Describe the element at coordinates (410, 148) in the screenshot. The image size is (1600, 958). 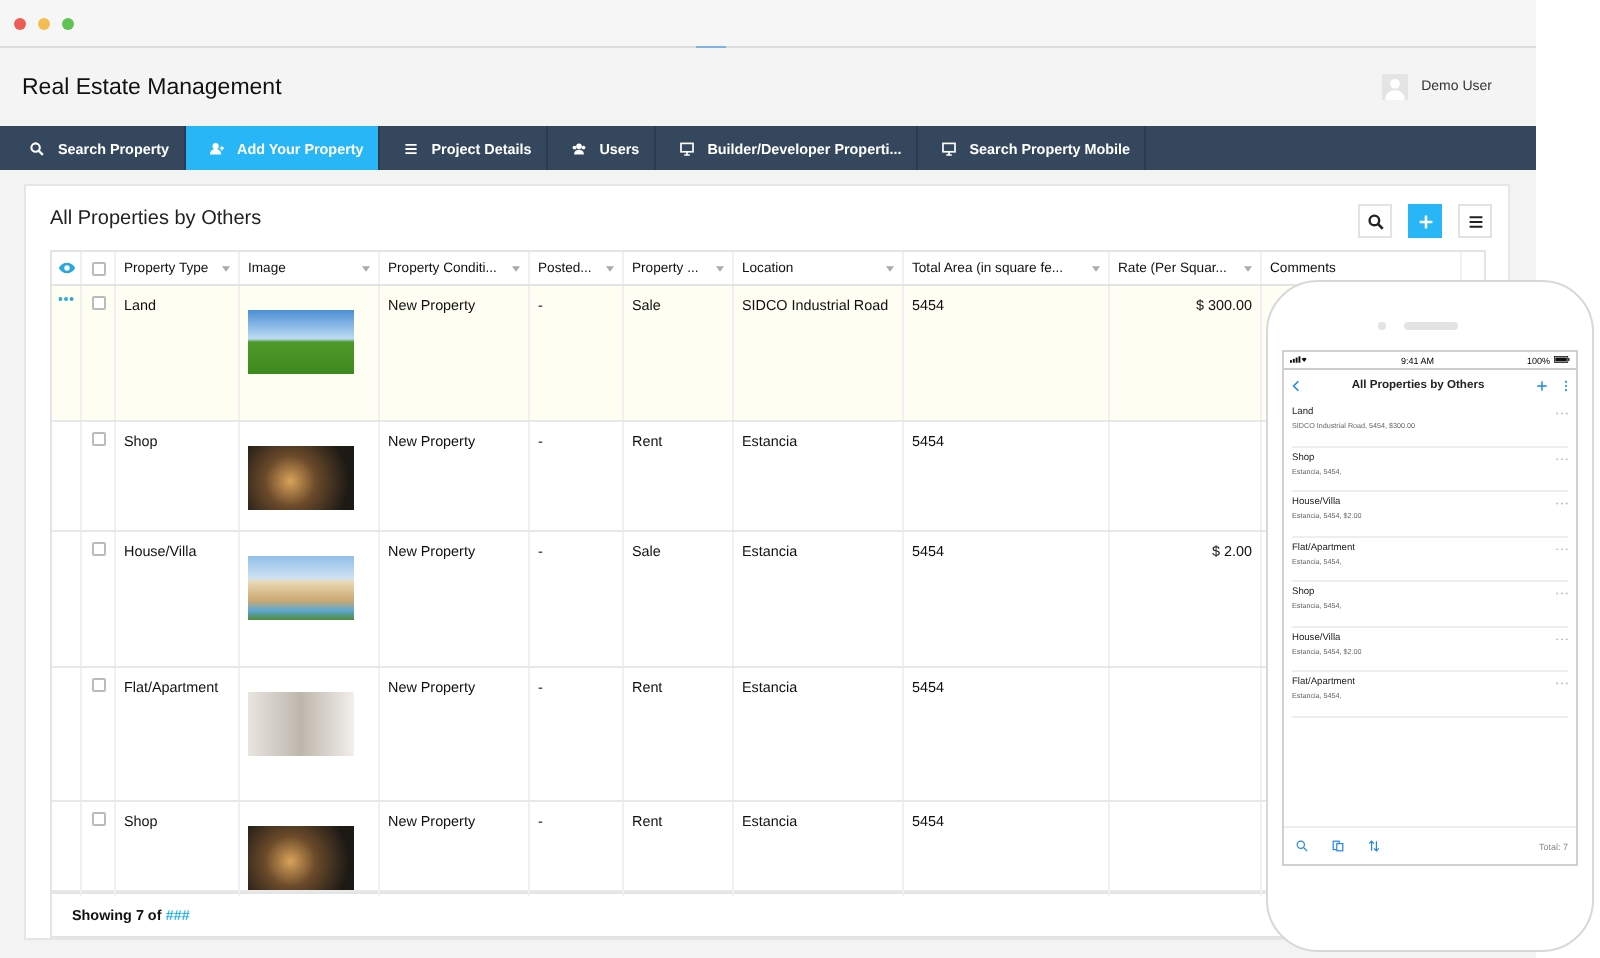
I see `list-icon` at that location.